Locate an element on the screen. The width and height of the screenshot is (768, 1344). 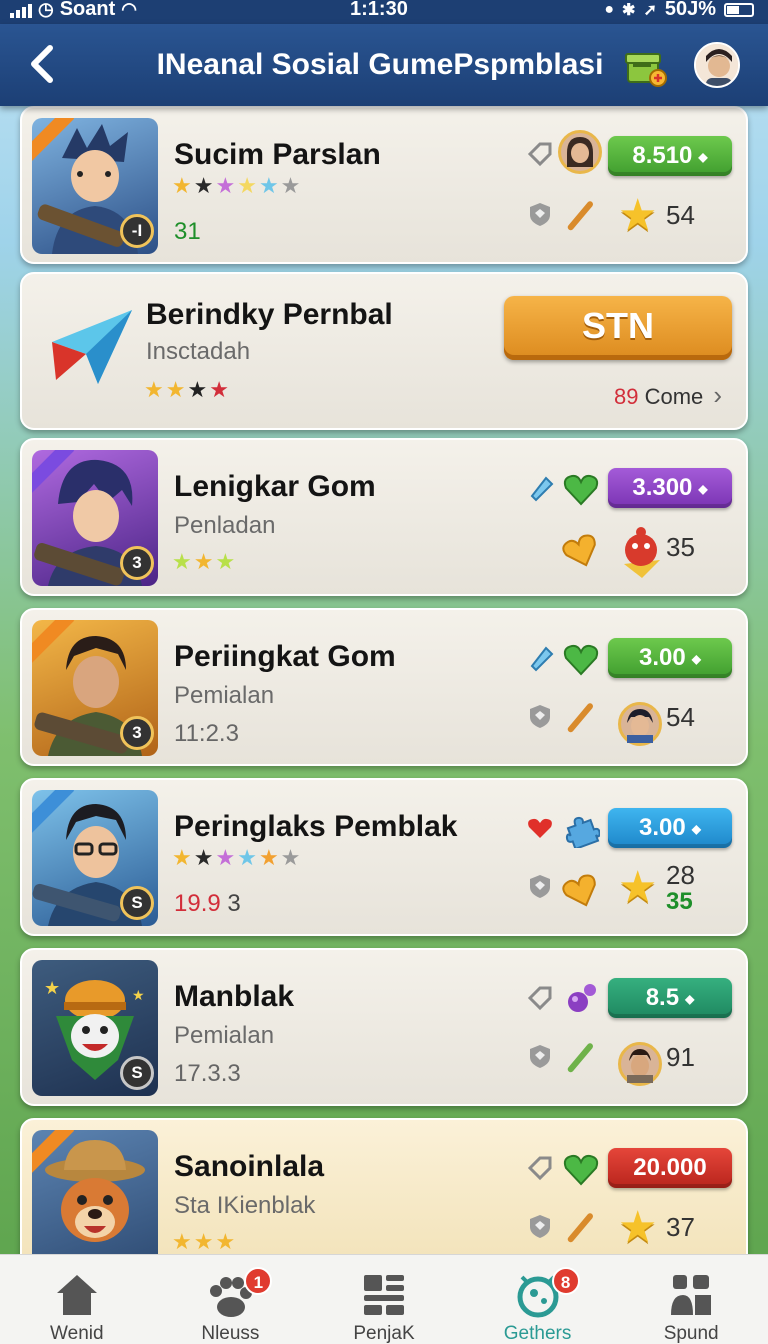
shield-icon is located at coordinates (540, 886).